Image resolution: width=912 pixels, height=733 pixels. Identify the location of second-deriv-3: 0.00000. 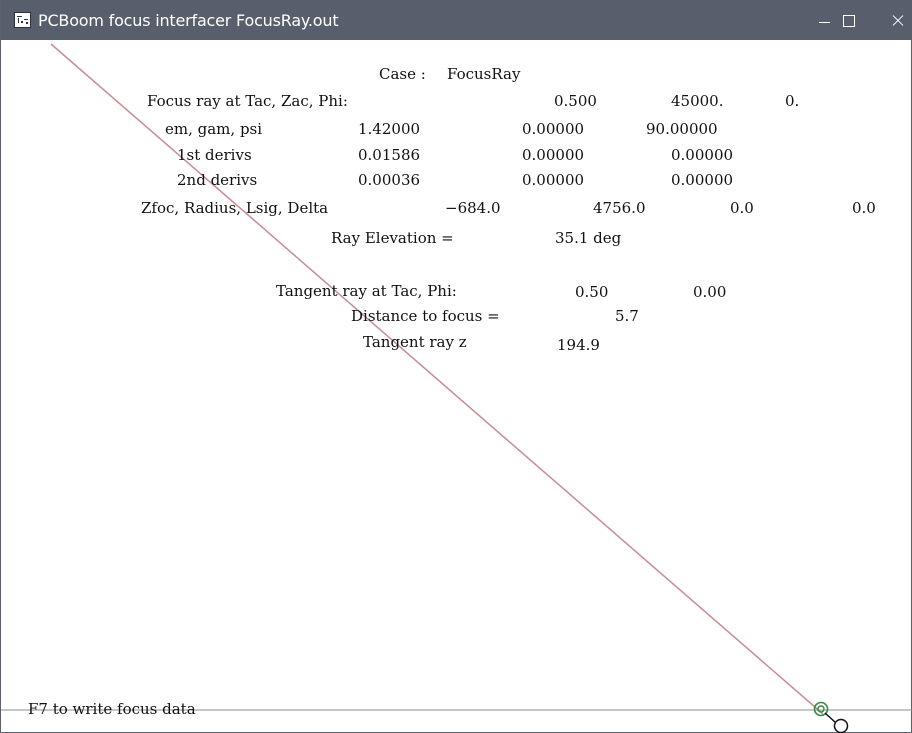
(702, 180).